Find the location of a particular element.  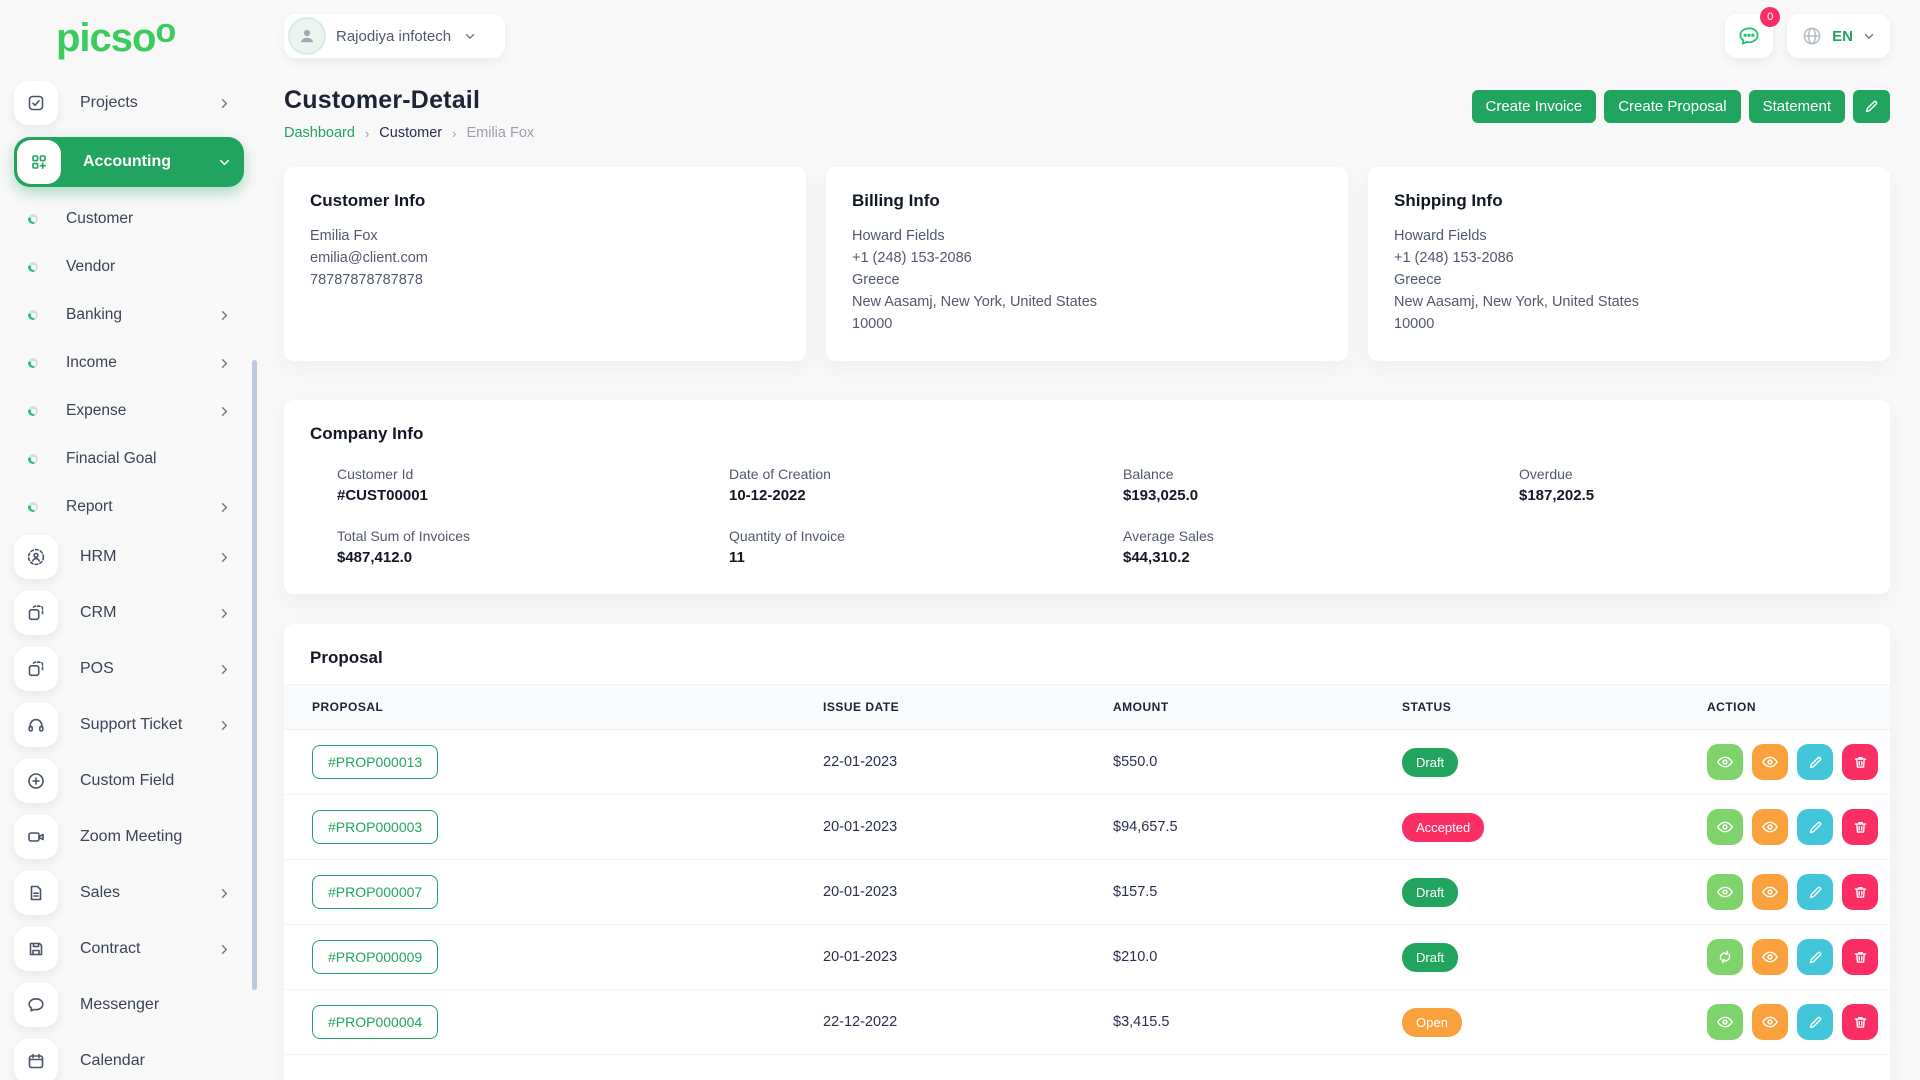

card-title: Customer Info is located at coordinates (368, 200).